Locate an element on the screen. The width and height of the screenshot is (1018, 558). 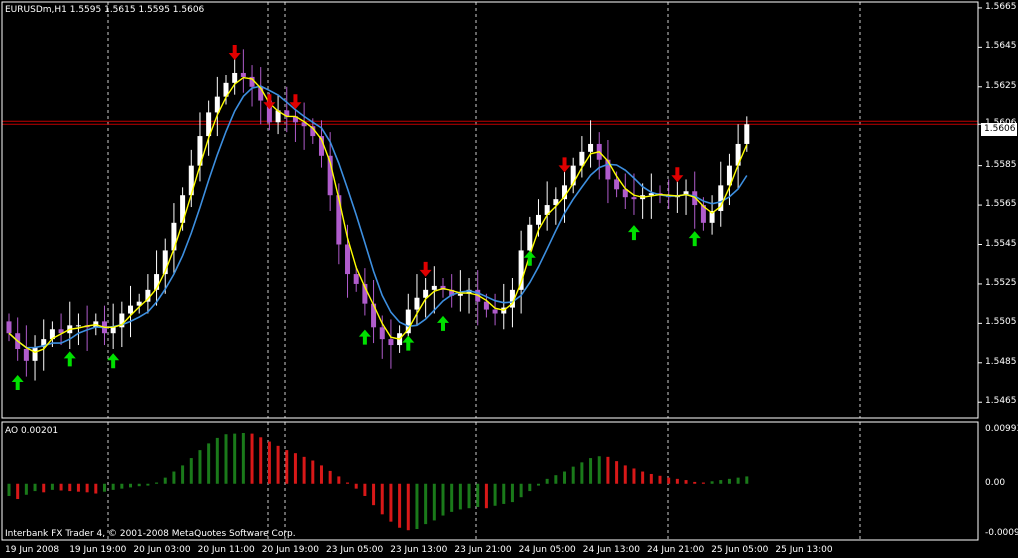
time-tick-label: 23 Jun 13:00 is located at coordinates (419, 550).